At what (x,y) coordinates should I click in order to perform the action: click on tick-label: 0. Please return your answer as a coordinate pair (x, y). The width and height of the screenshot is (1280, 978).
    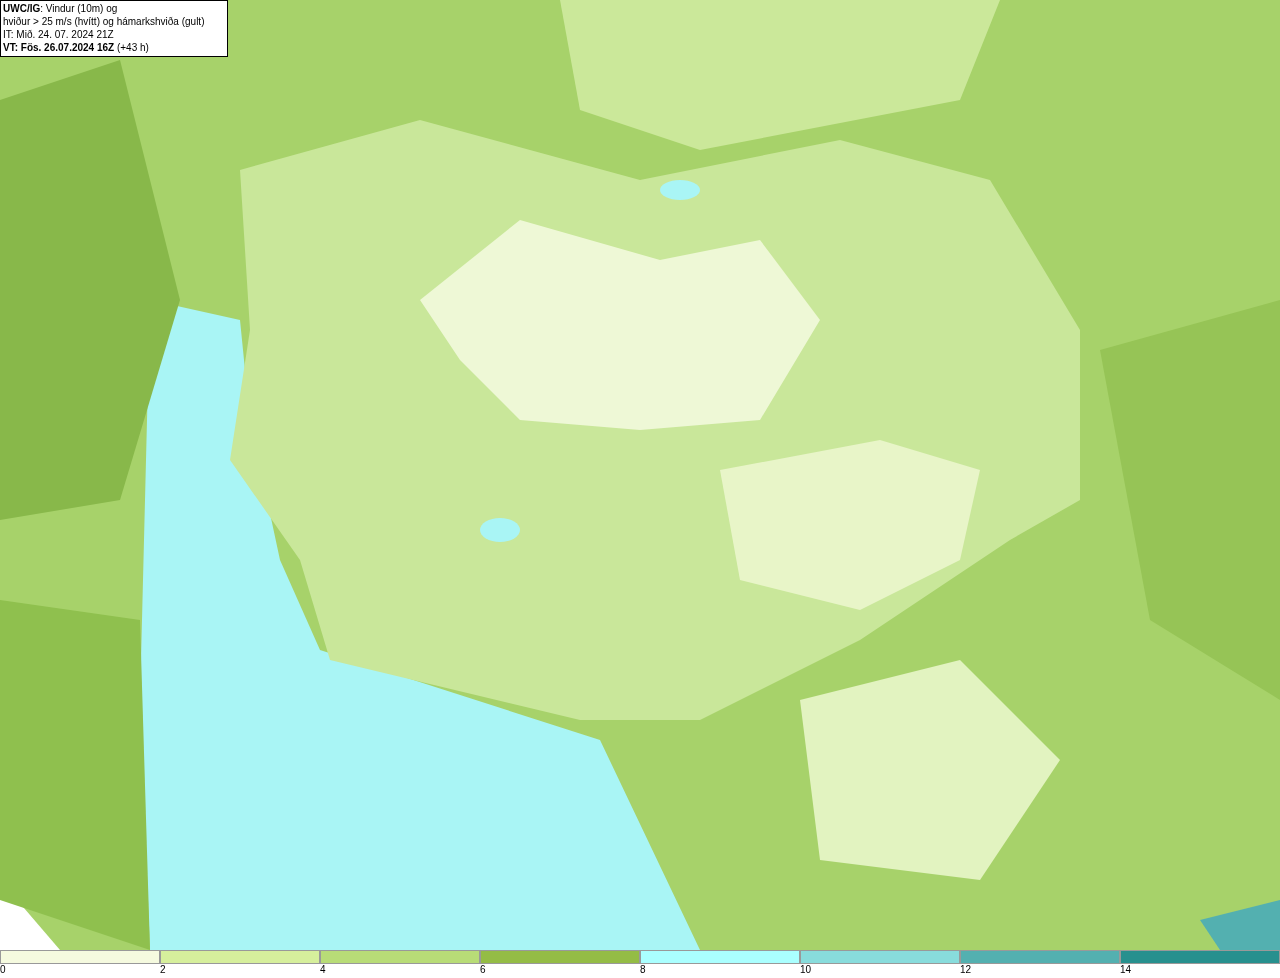
    Looking at the image, I should click on (3, 970).